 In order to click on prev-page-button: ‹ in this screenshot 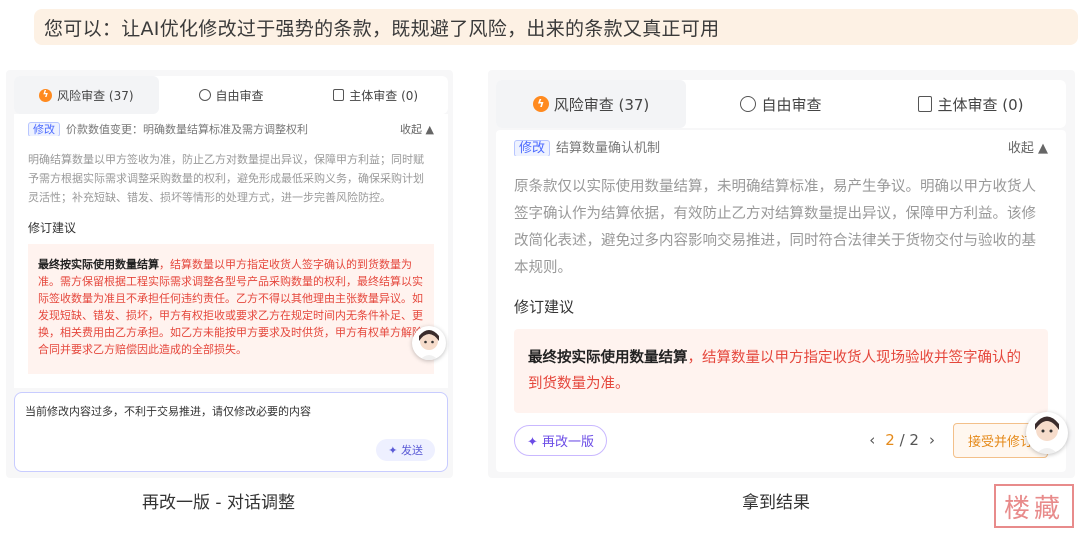, I will do `click(872, 440)`.